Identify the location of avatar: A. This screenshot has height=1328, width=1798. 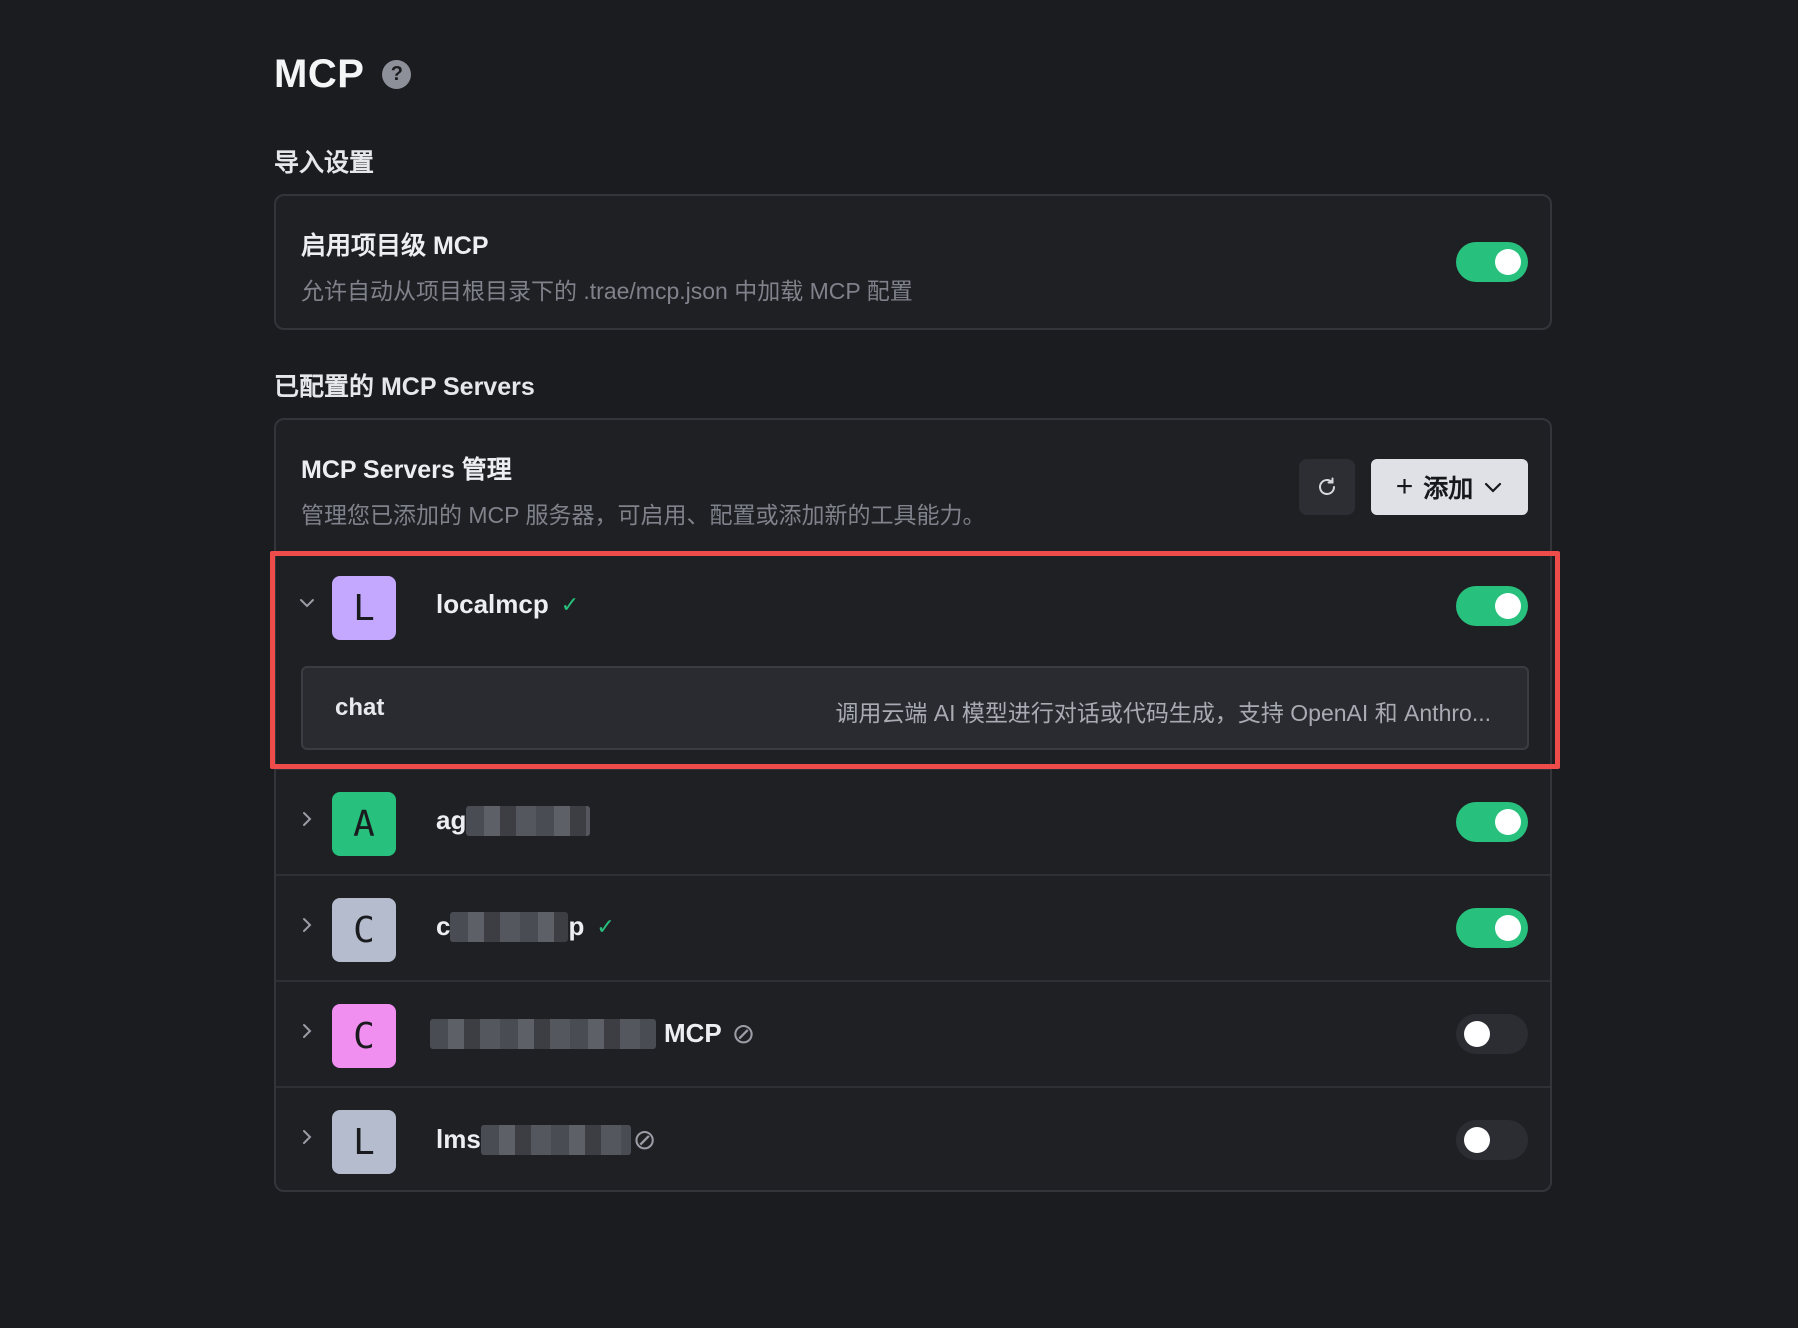
(364, 824).